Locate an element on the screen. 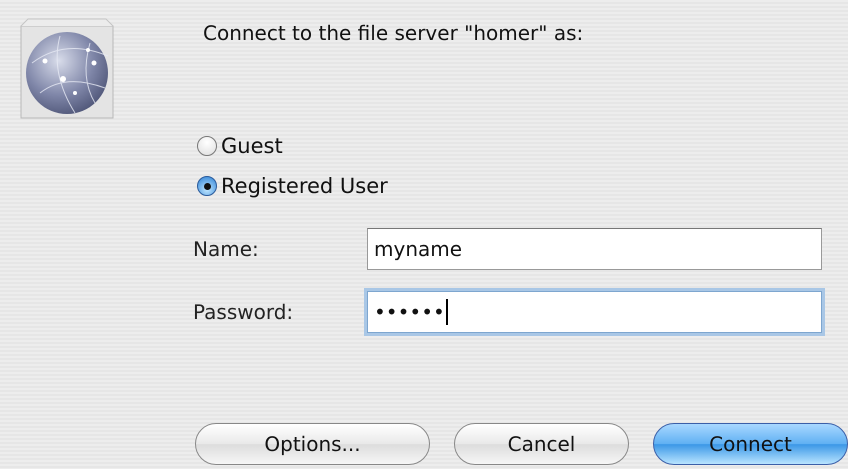  connect-button: Connect is located at coordinates (750, 444).